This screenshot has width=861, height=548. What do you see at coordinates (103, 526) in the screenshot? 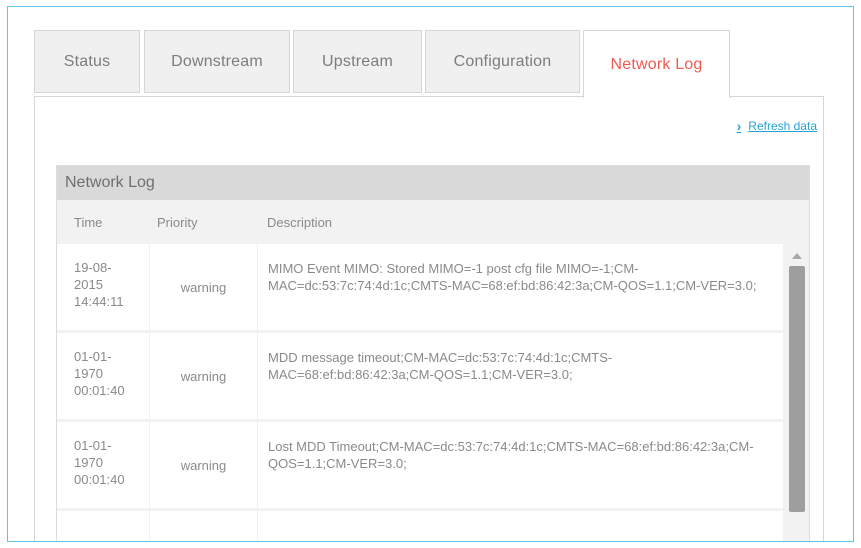
I see `row-time` at bounding box center [103, 526].